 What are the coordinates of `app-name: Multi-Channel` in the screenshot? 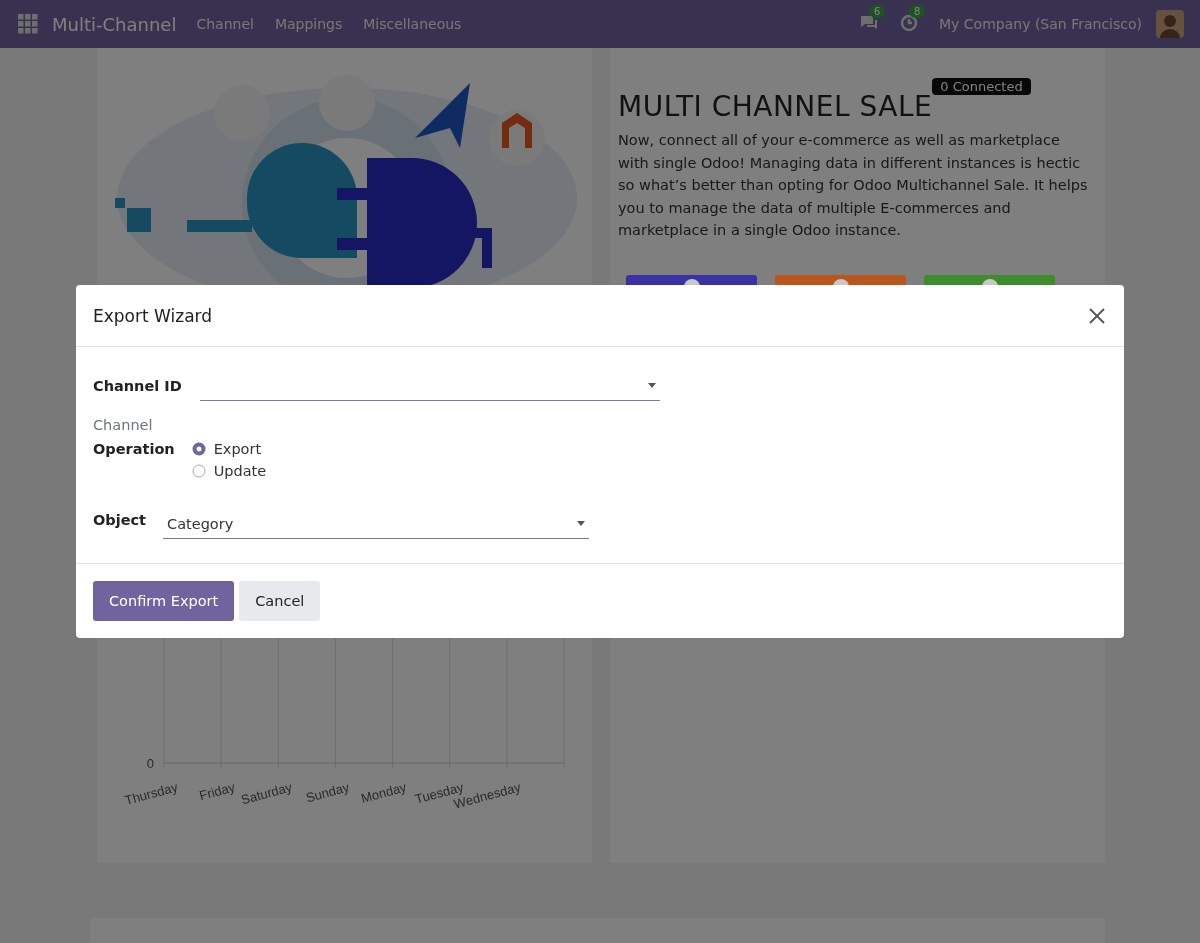 It's located at (114, 24).